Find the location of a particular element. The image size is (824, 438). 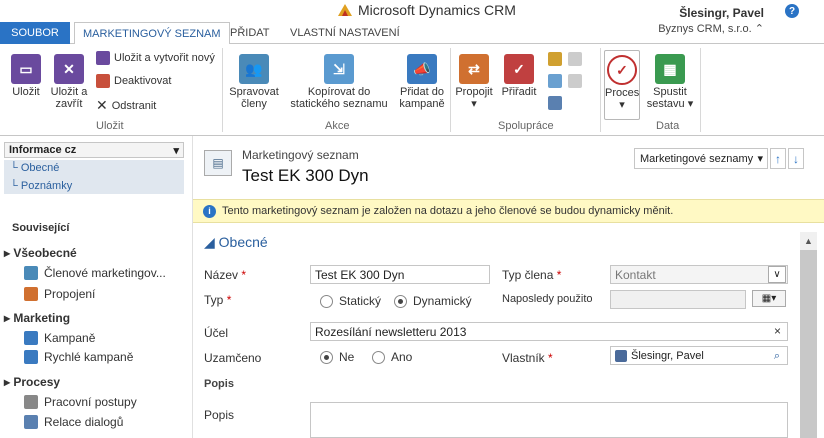

user-remove-icon is located at coordinates (575, 81).